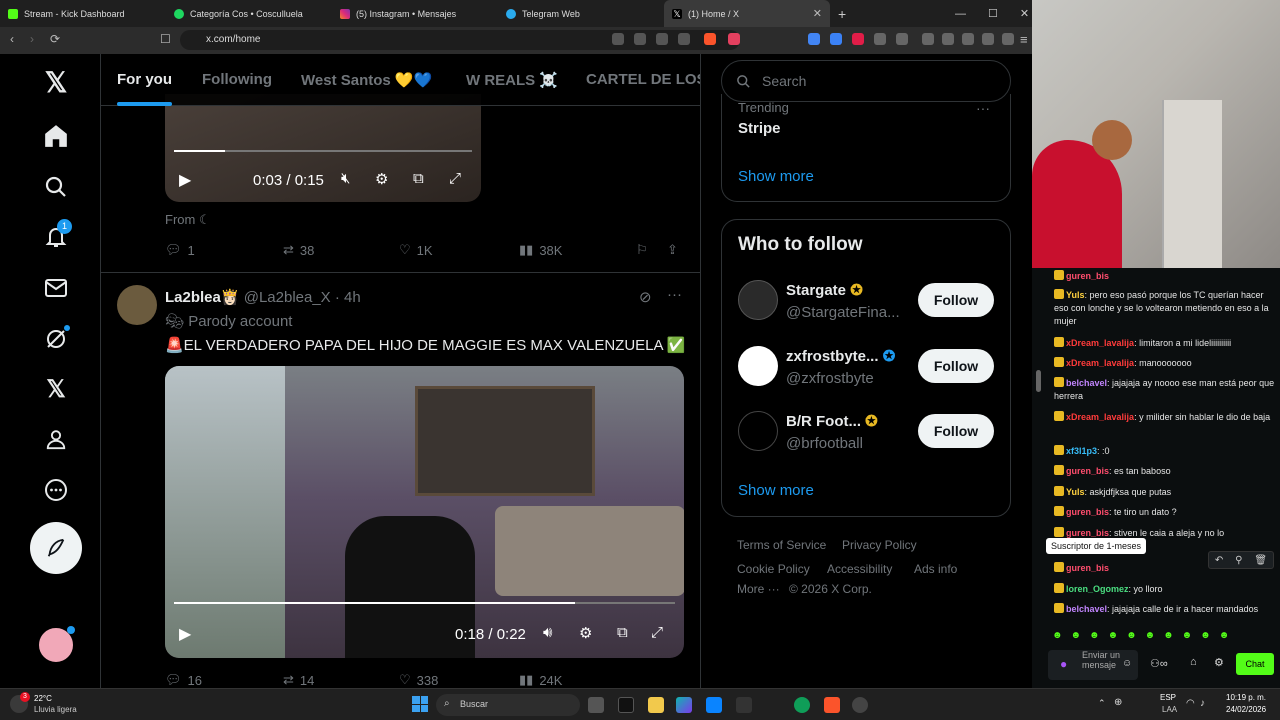 This screenshot has height=720, width=1280. I want to click on leo-ai-icon, so click(988, 39).